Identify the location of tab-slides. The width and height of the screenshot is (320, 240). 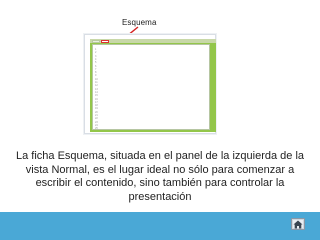
(96, 41).